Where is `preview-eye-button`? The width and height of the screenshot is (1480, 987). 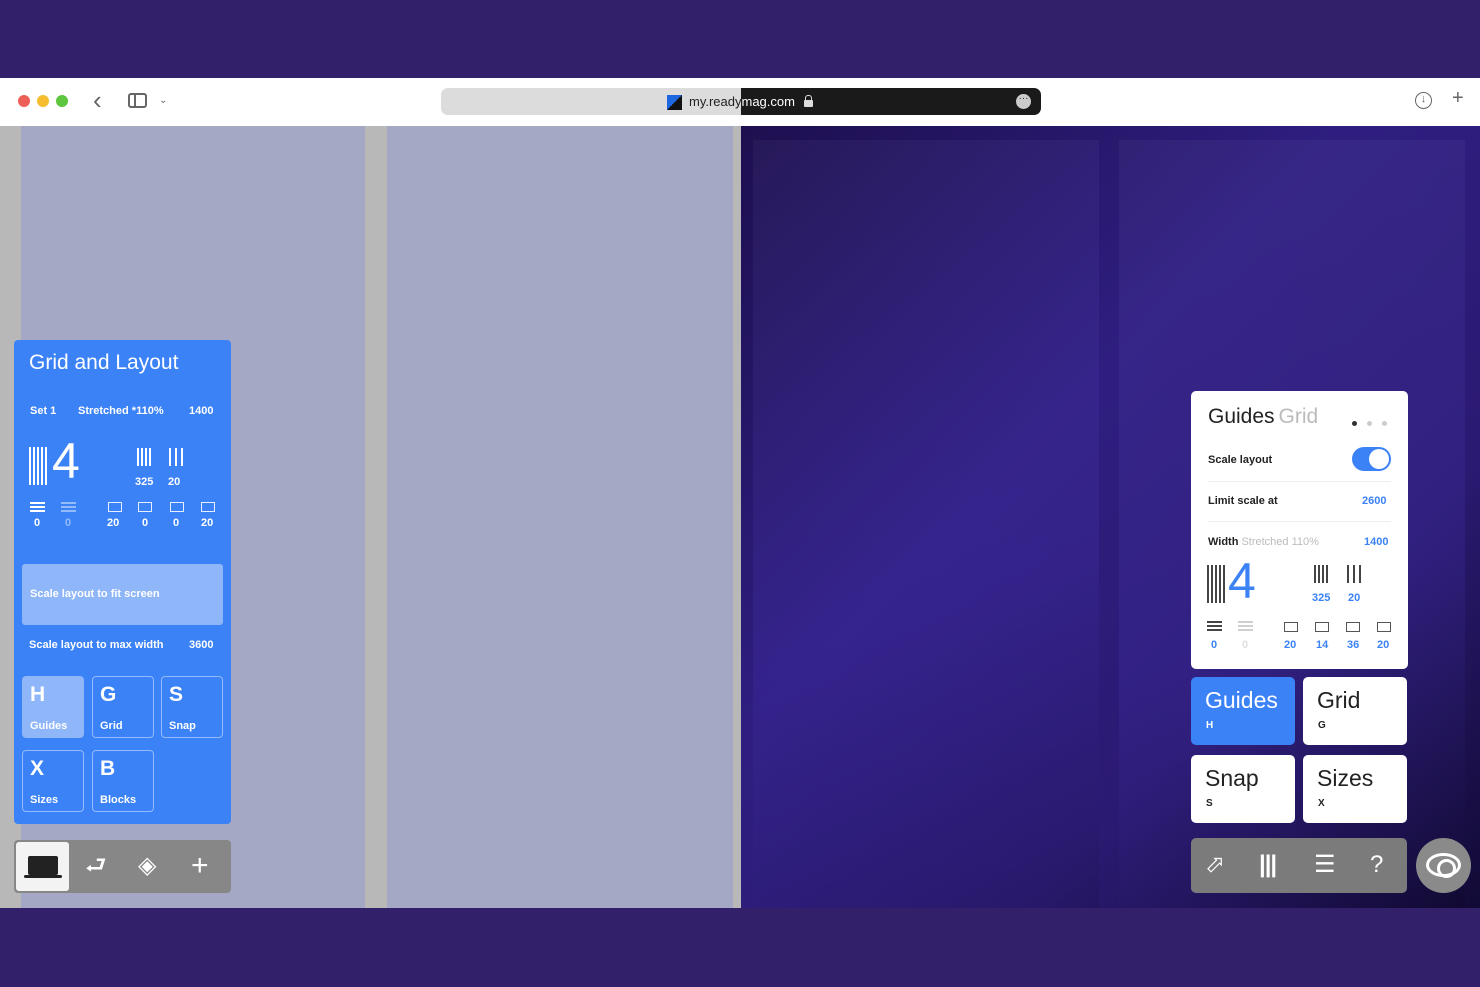
preview-eye-button is located at coordinates (1443, 865).